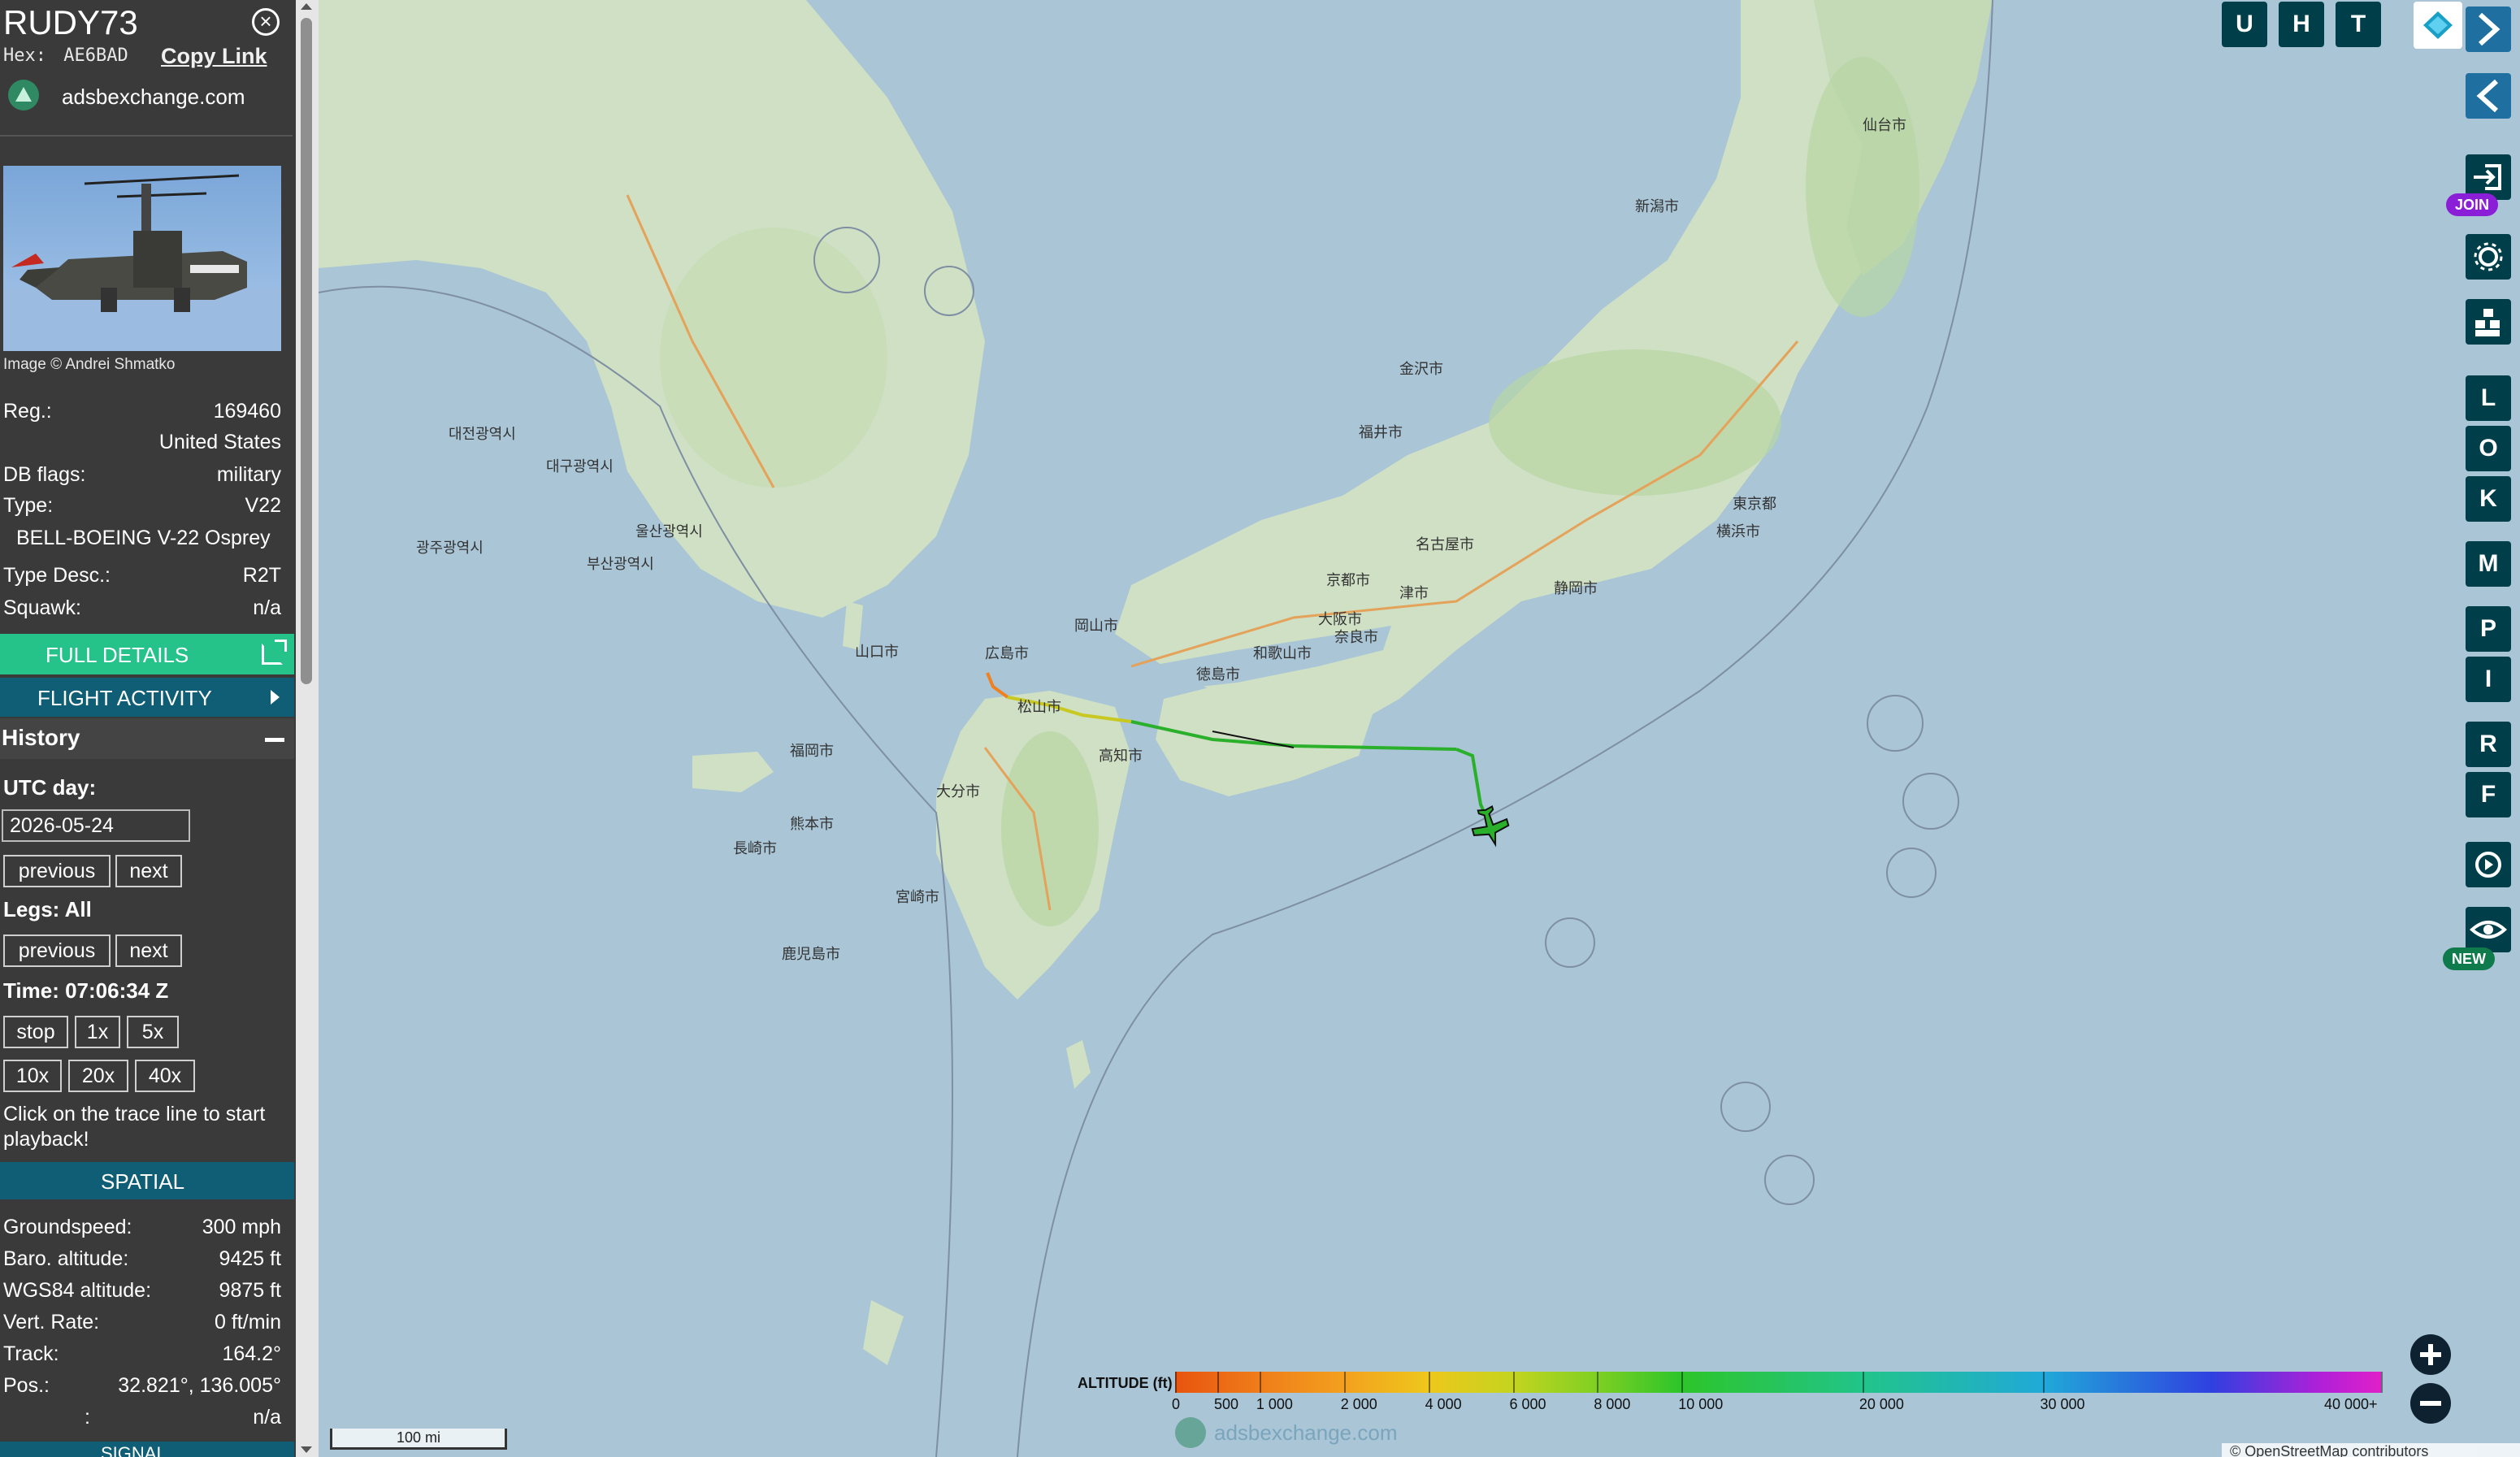 This screenshot has height=1457, width=2520. I want to click on city-label-miyazaki: 宮崎市, so click(918, 897).